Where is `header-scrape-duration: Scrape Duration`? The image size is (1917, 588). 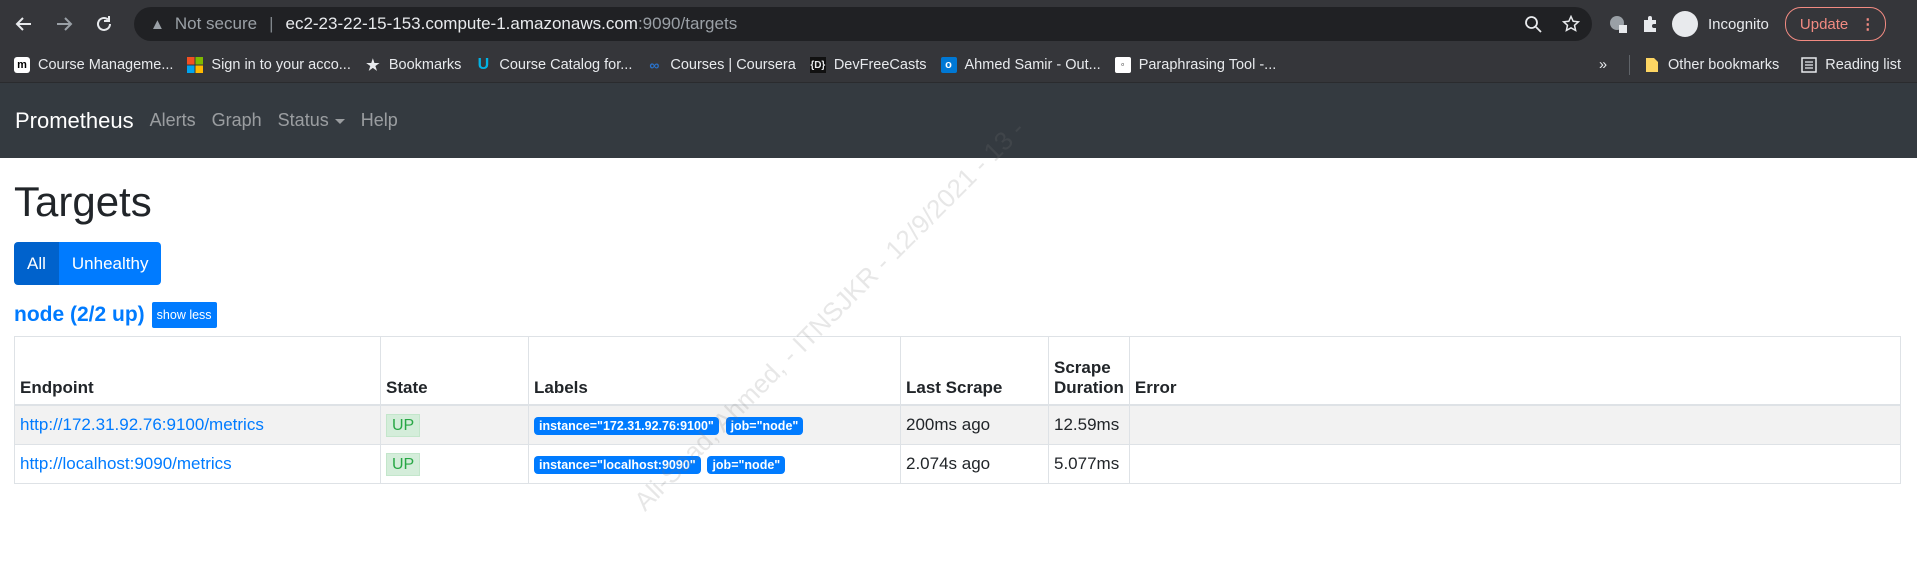 header-scrape-duration: Scrape Duration is located at coordinates (1089, 371).